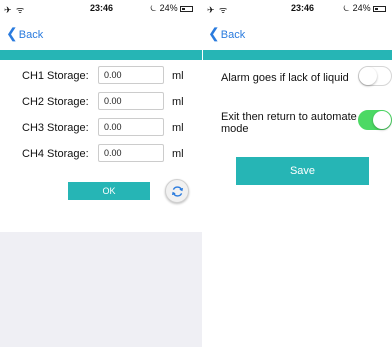 The image size is (392, 347). I want to click on ch4-unit: ml, so click(178, 154).